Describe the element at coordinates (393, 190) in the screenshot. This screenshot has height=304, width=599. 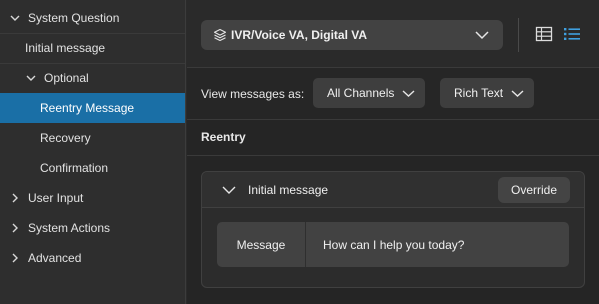
I see `message-card-header: Initial message Override` at that location.